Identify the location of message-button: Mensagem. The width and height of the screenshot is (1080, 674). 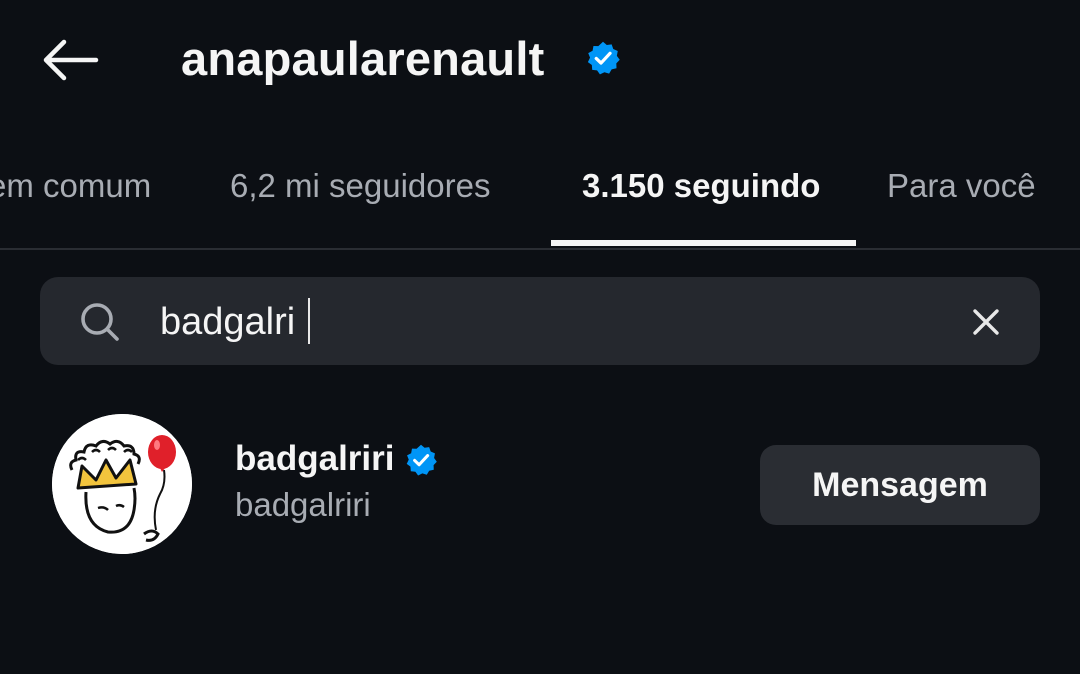
(900, 485).